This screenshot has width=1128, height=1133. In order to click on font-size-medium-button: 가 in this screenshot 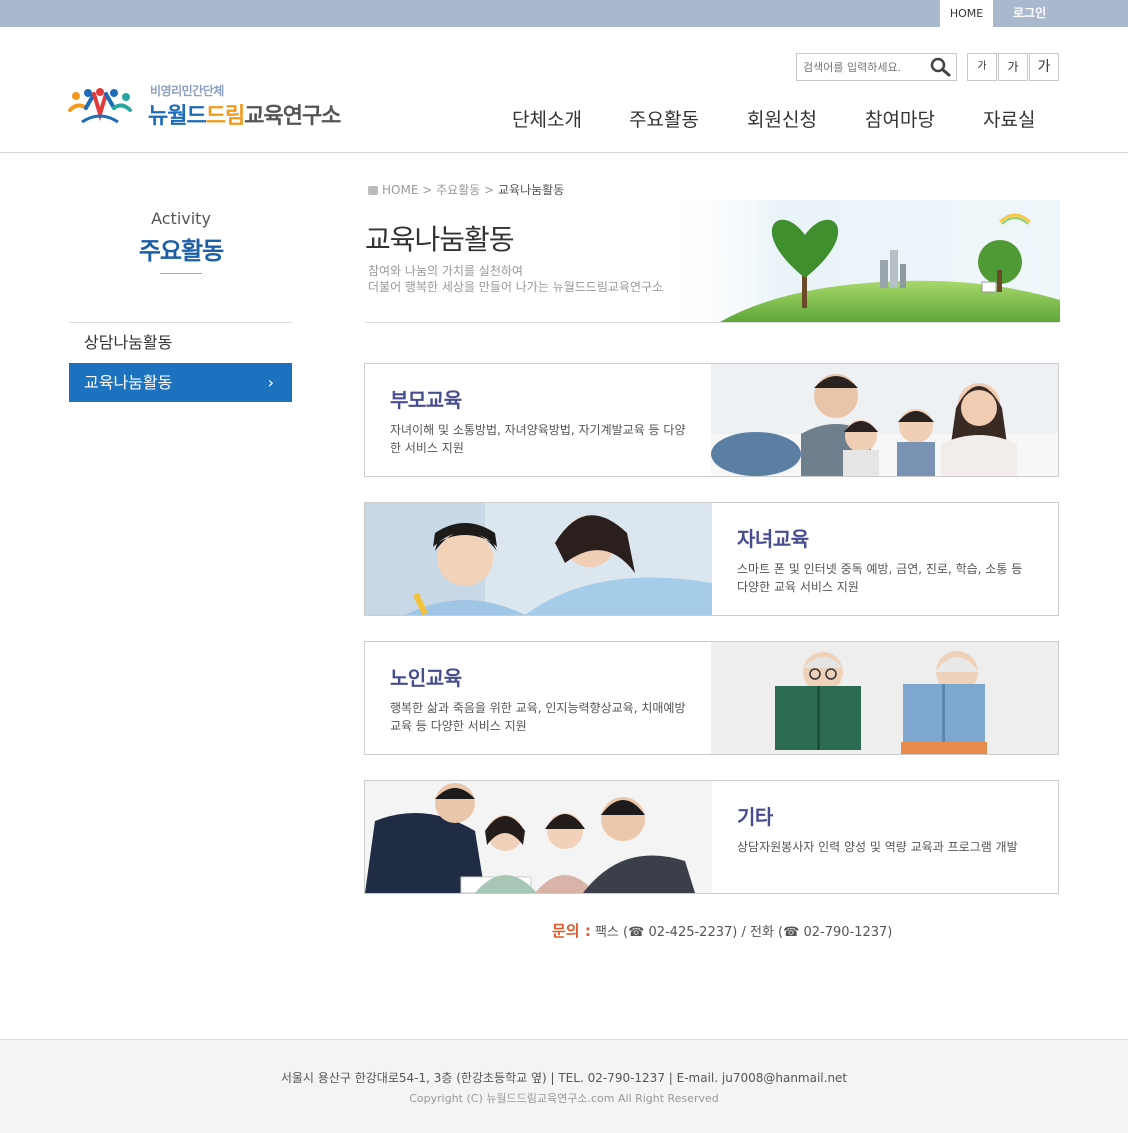, I will do `click(1013, 67)`.